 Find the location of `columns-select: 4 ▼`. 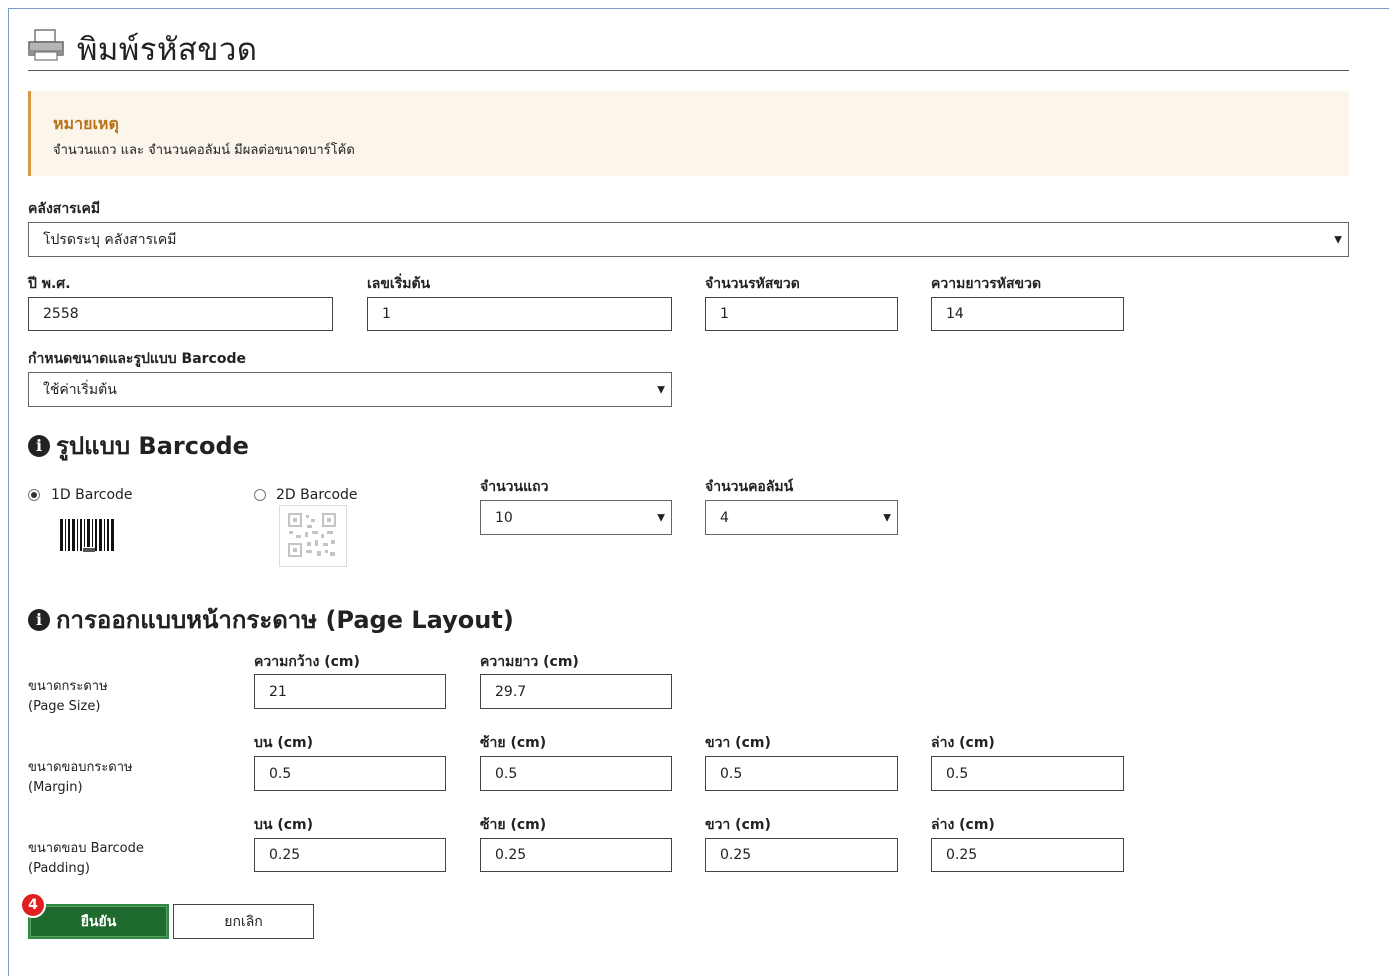

columns-select: 4 ▼ is located at coordinates (801, 517).